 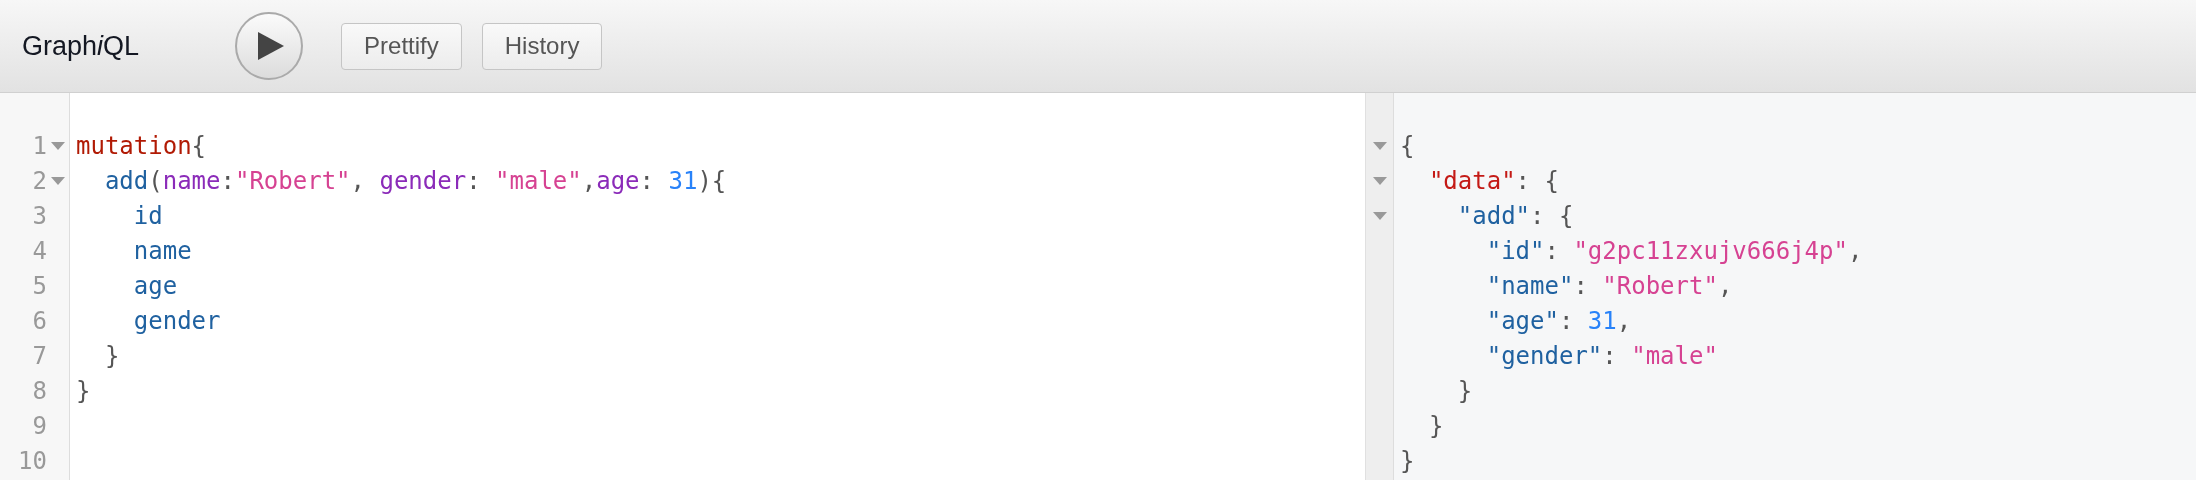 I want to click on line-number: 7, so click(x=39, y=356).